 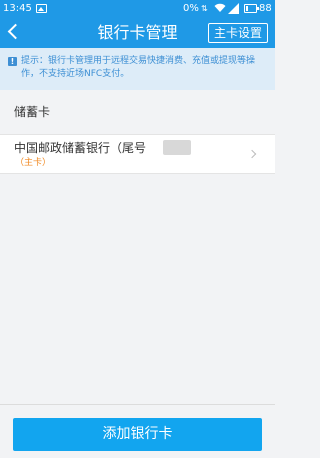 What do you see at coordinates (204, 8) in the screenshot?
I see `data-arrows-icon: ⇅` at bounding box center [204, 8].